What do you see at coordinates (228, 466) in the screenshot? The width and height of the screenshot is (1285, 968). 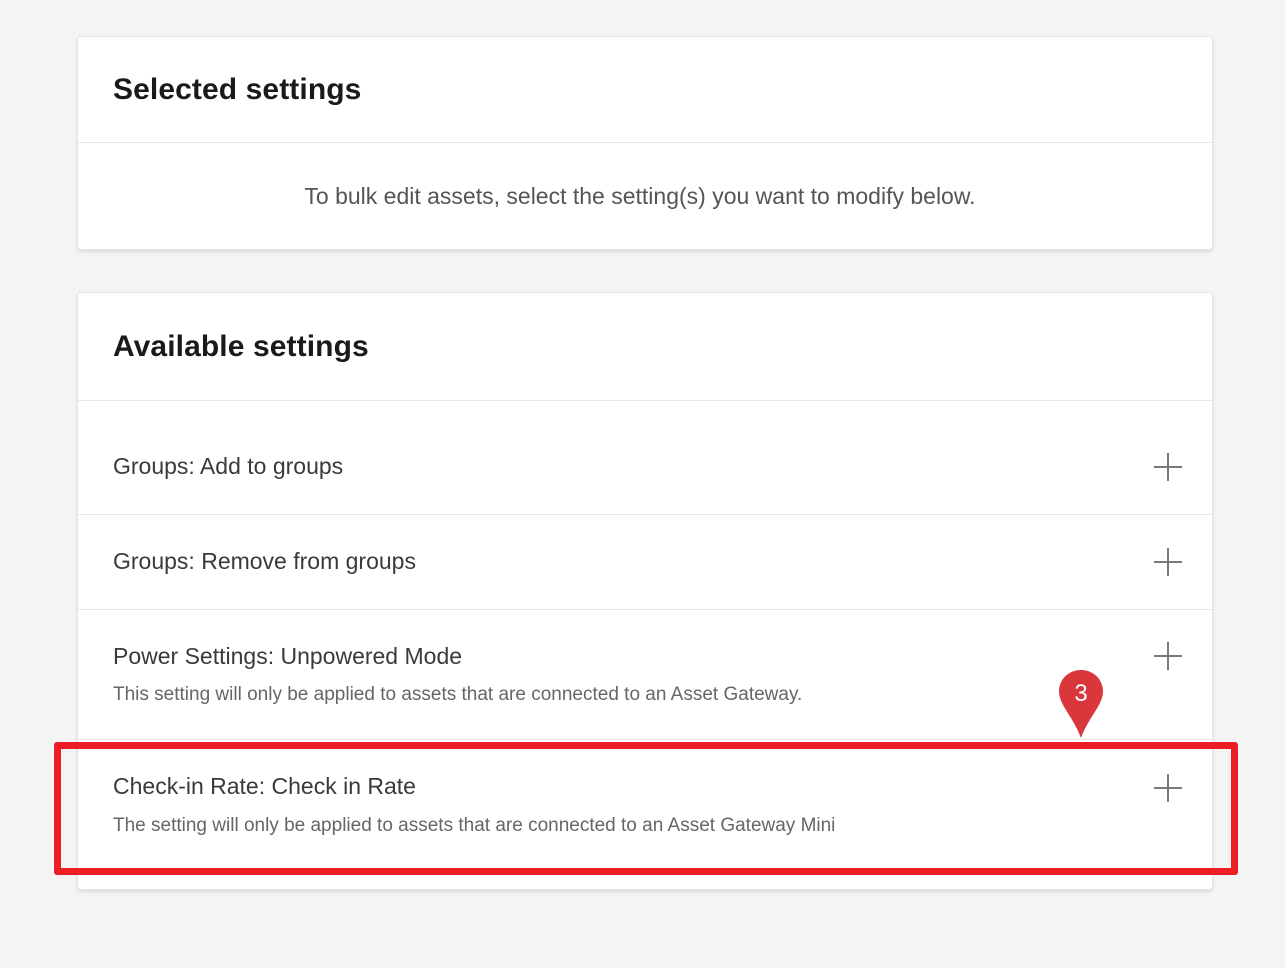 I see `setting-title: Groups: Add to groups` at bounding box center [228, 466].